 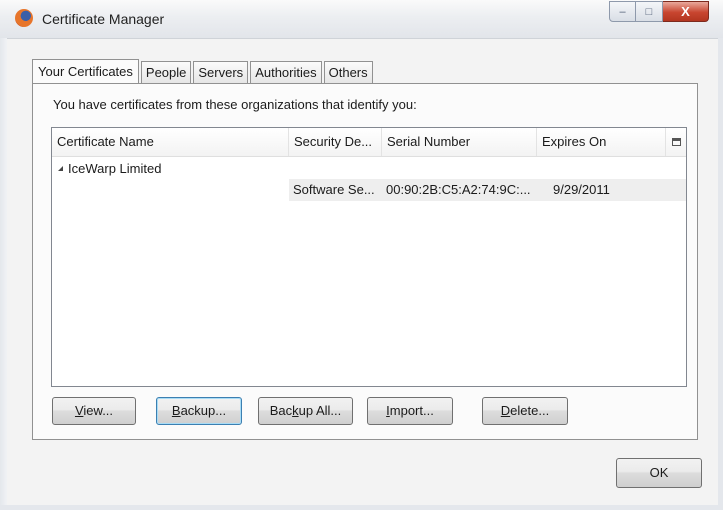 What do you see at coordinates (221, 72) in the screenshot?
I see `tab-servers: Servers` at bounding box center [221, 72].